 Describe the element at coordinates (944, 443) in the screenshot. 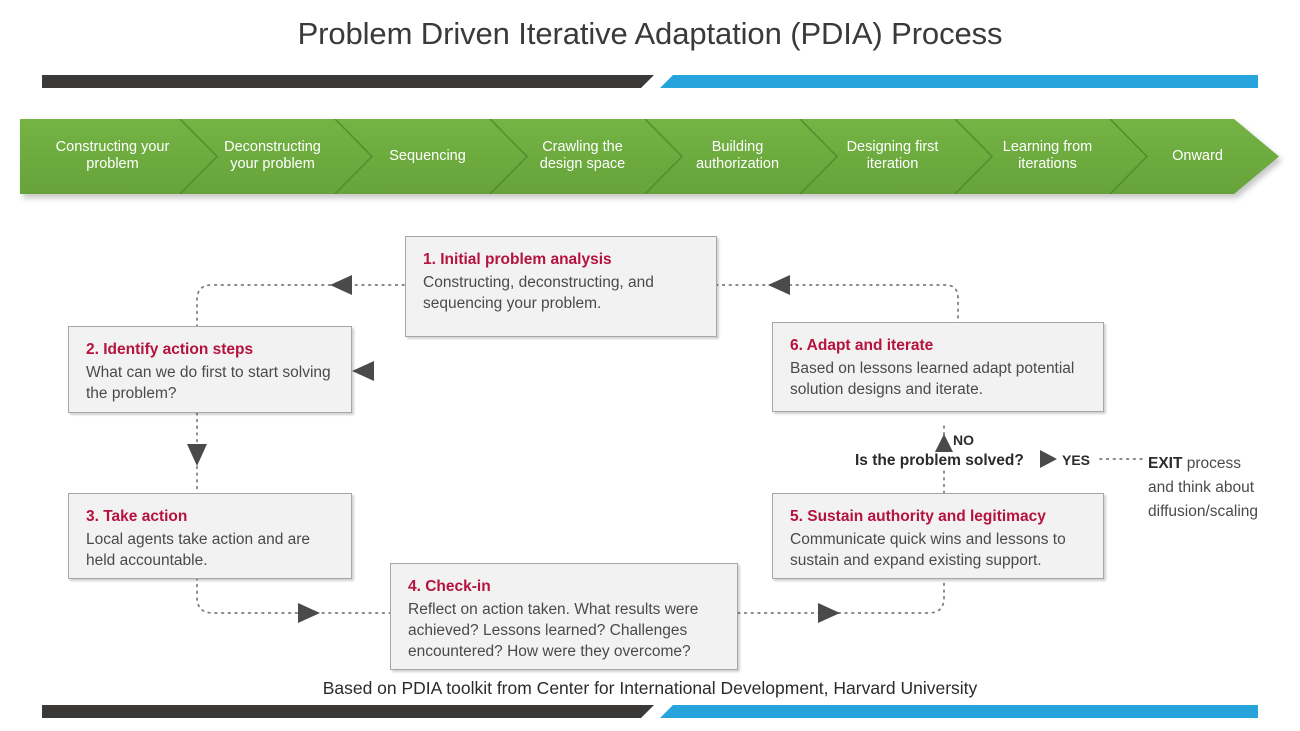

I see `arrowhead-no` at that location.